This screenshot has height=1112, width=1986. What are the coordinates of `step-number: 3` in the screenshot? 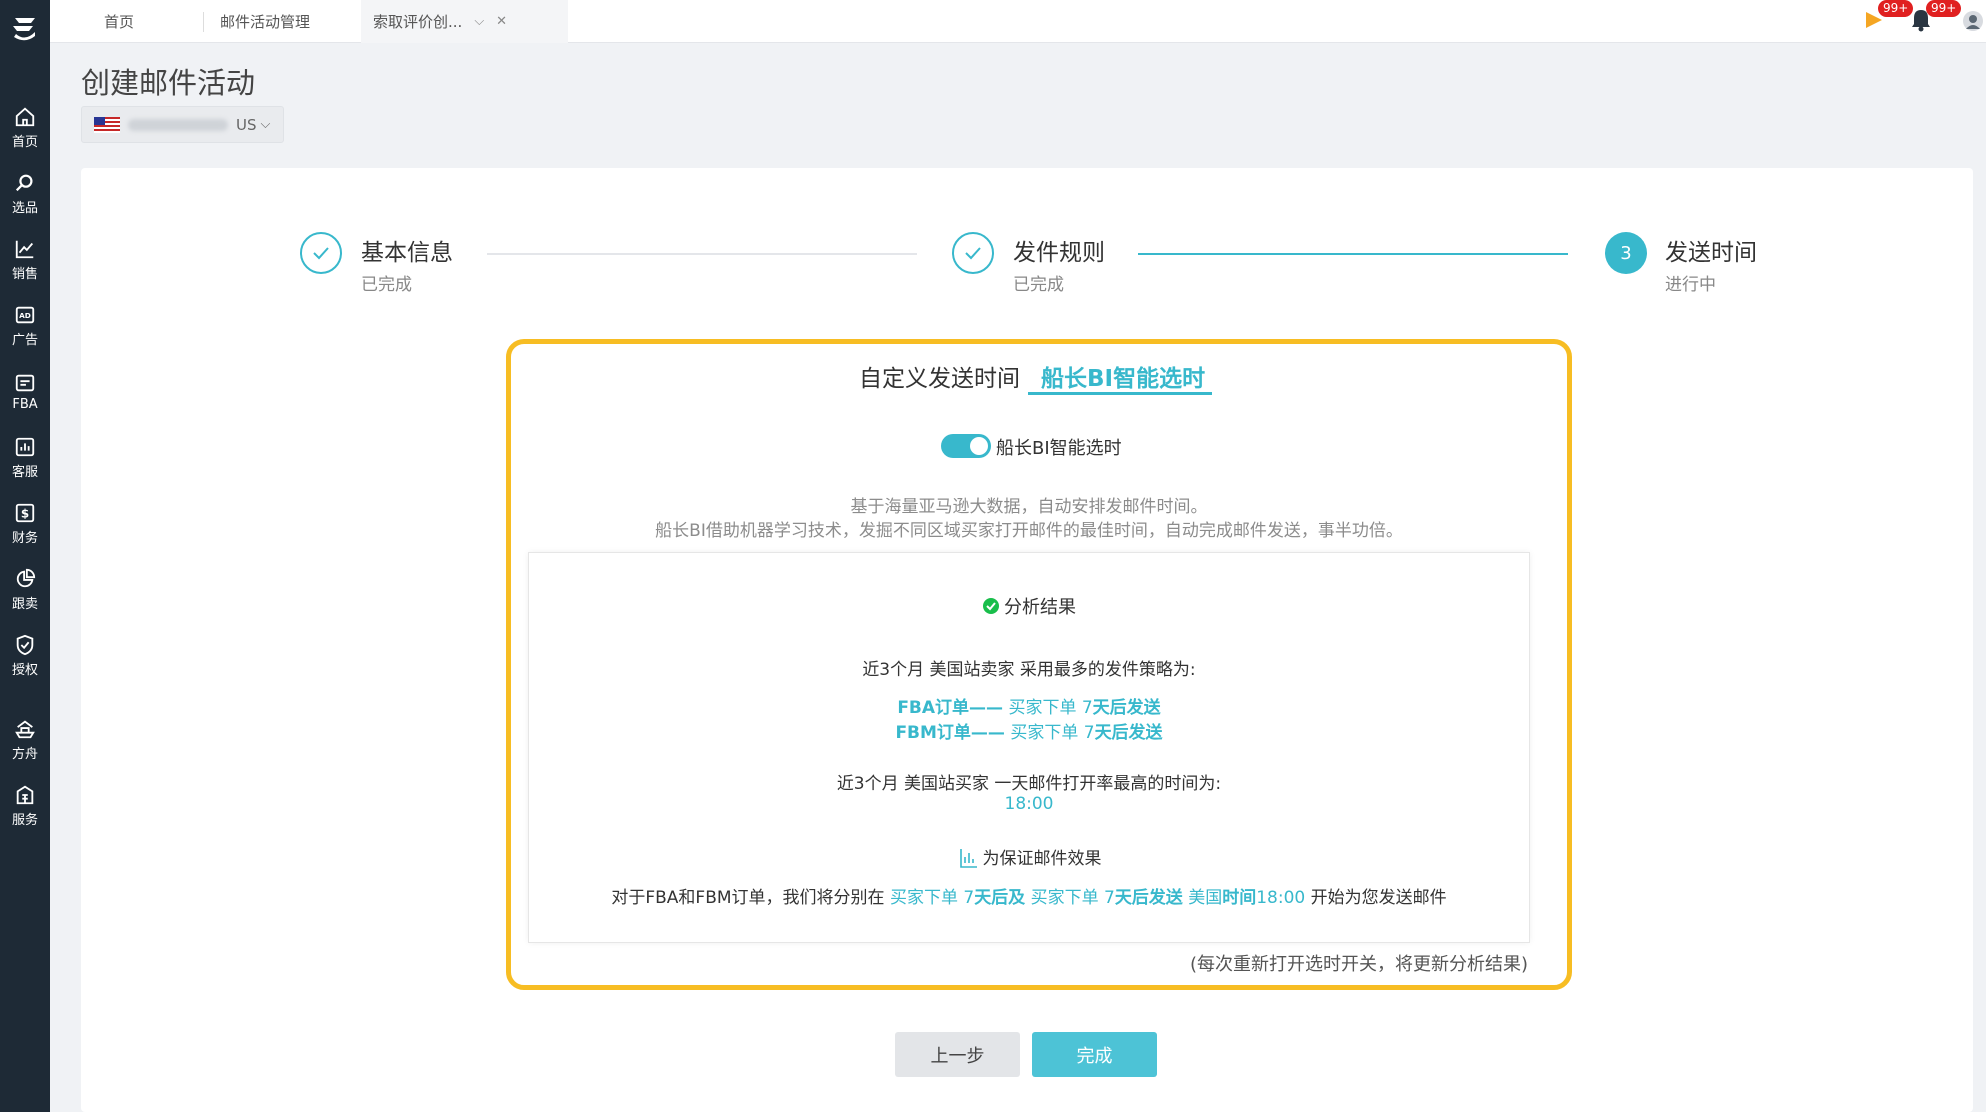 It's located at (1626, 253).